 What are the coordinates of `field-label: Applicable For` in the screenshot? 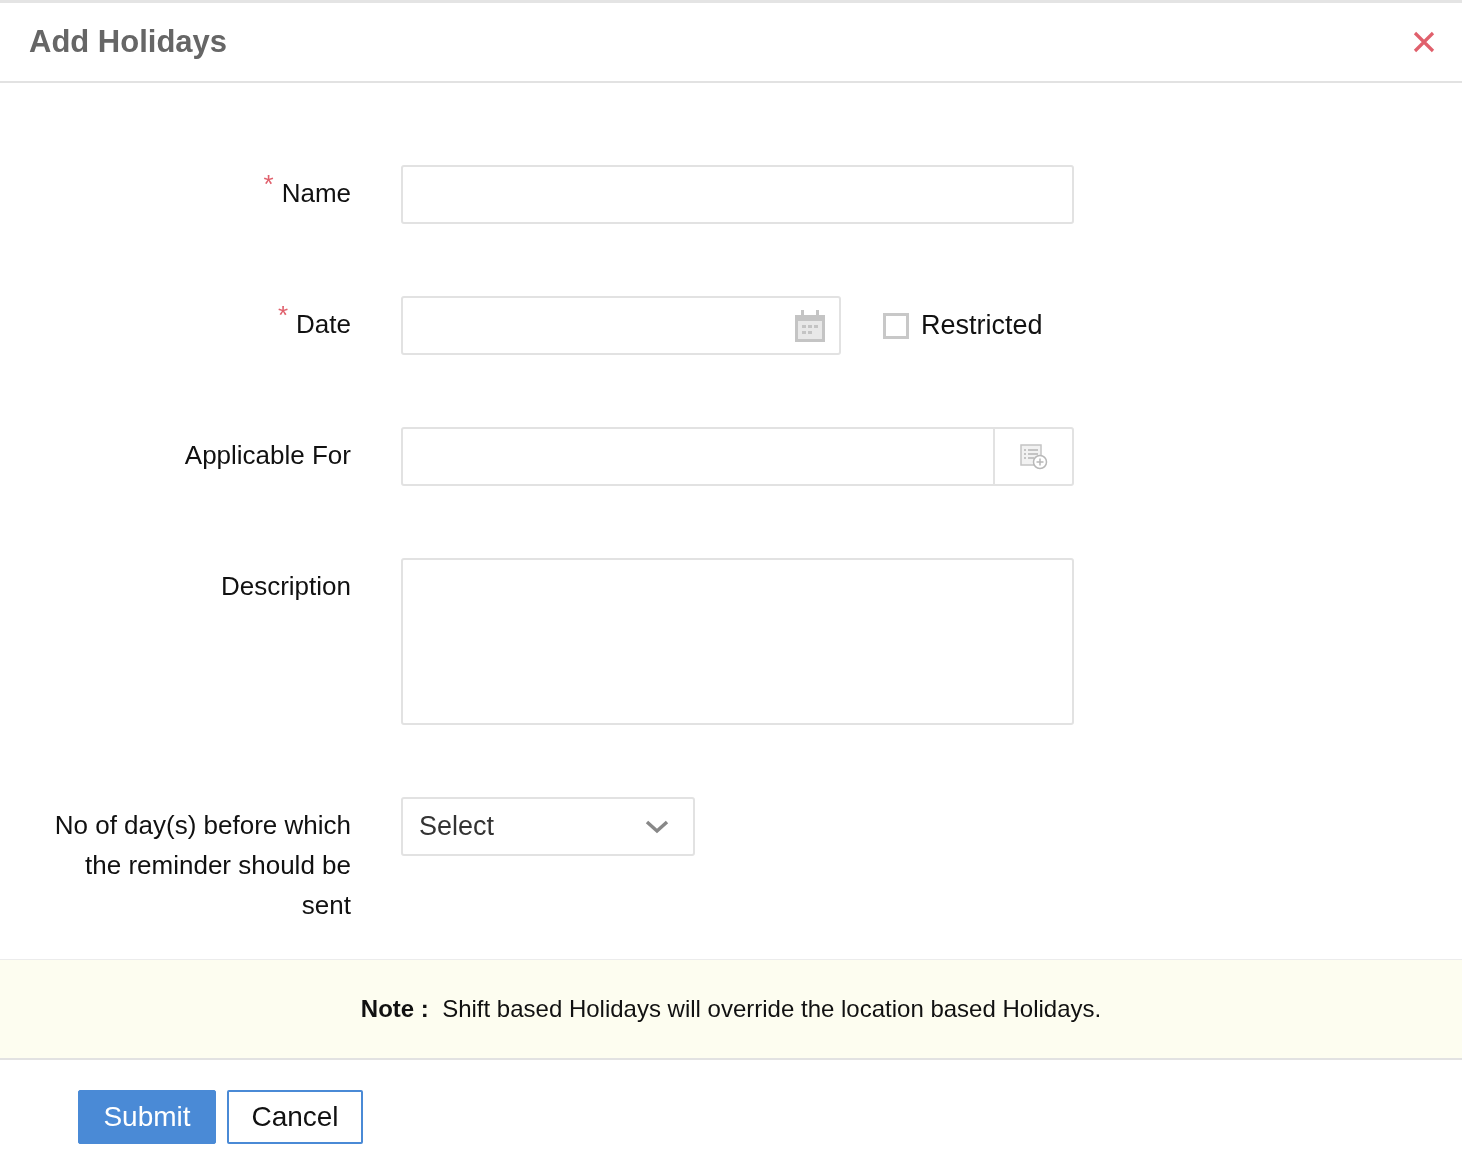 It's located at (267, 455).